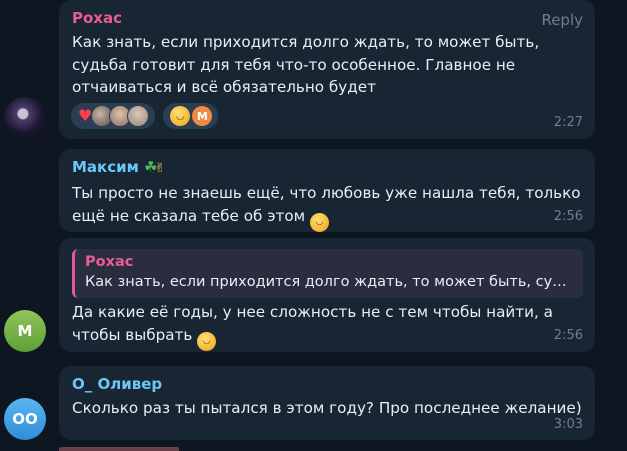  What do you see at coordinates (319, 222) in the screenshot?
I see `smiling-face-icon: ◡` at bounding box center [319, 222].